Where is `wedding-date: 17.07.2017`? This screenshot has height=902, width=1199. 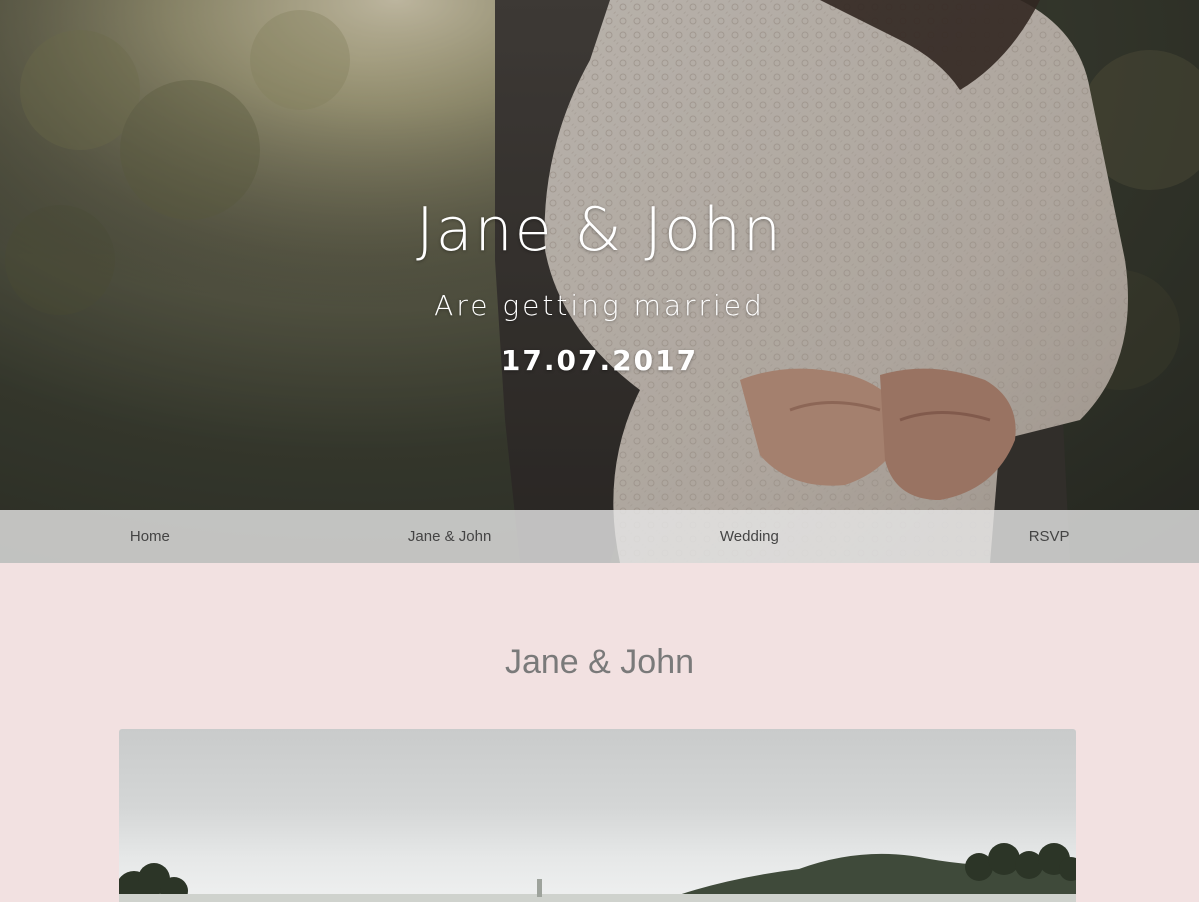 wedding-date: 17.07.2017 is located at coordinates (599, 360).